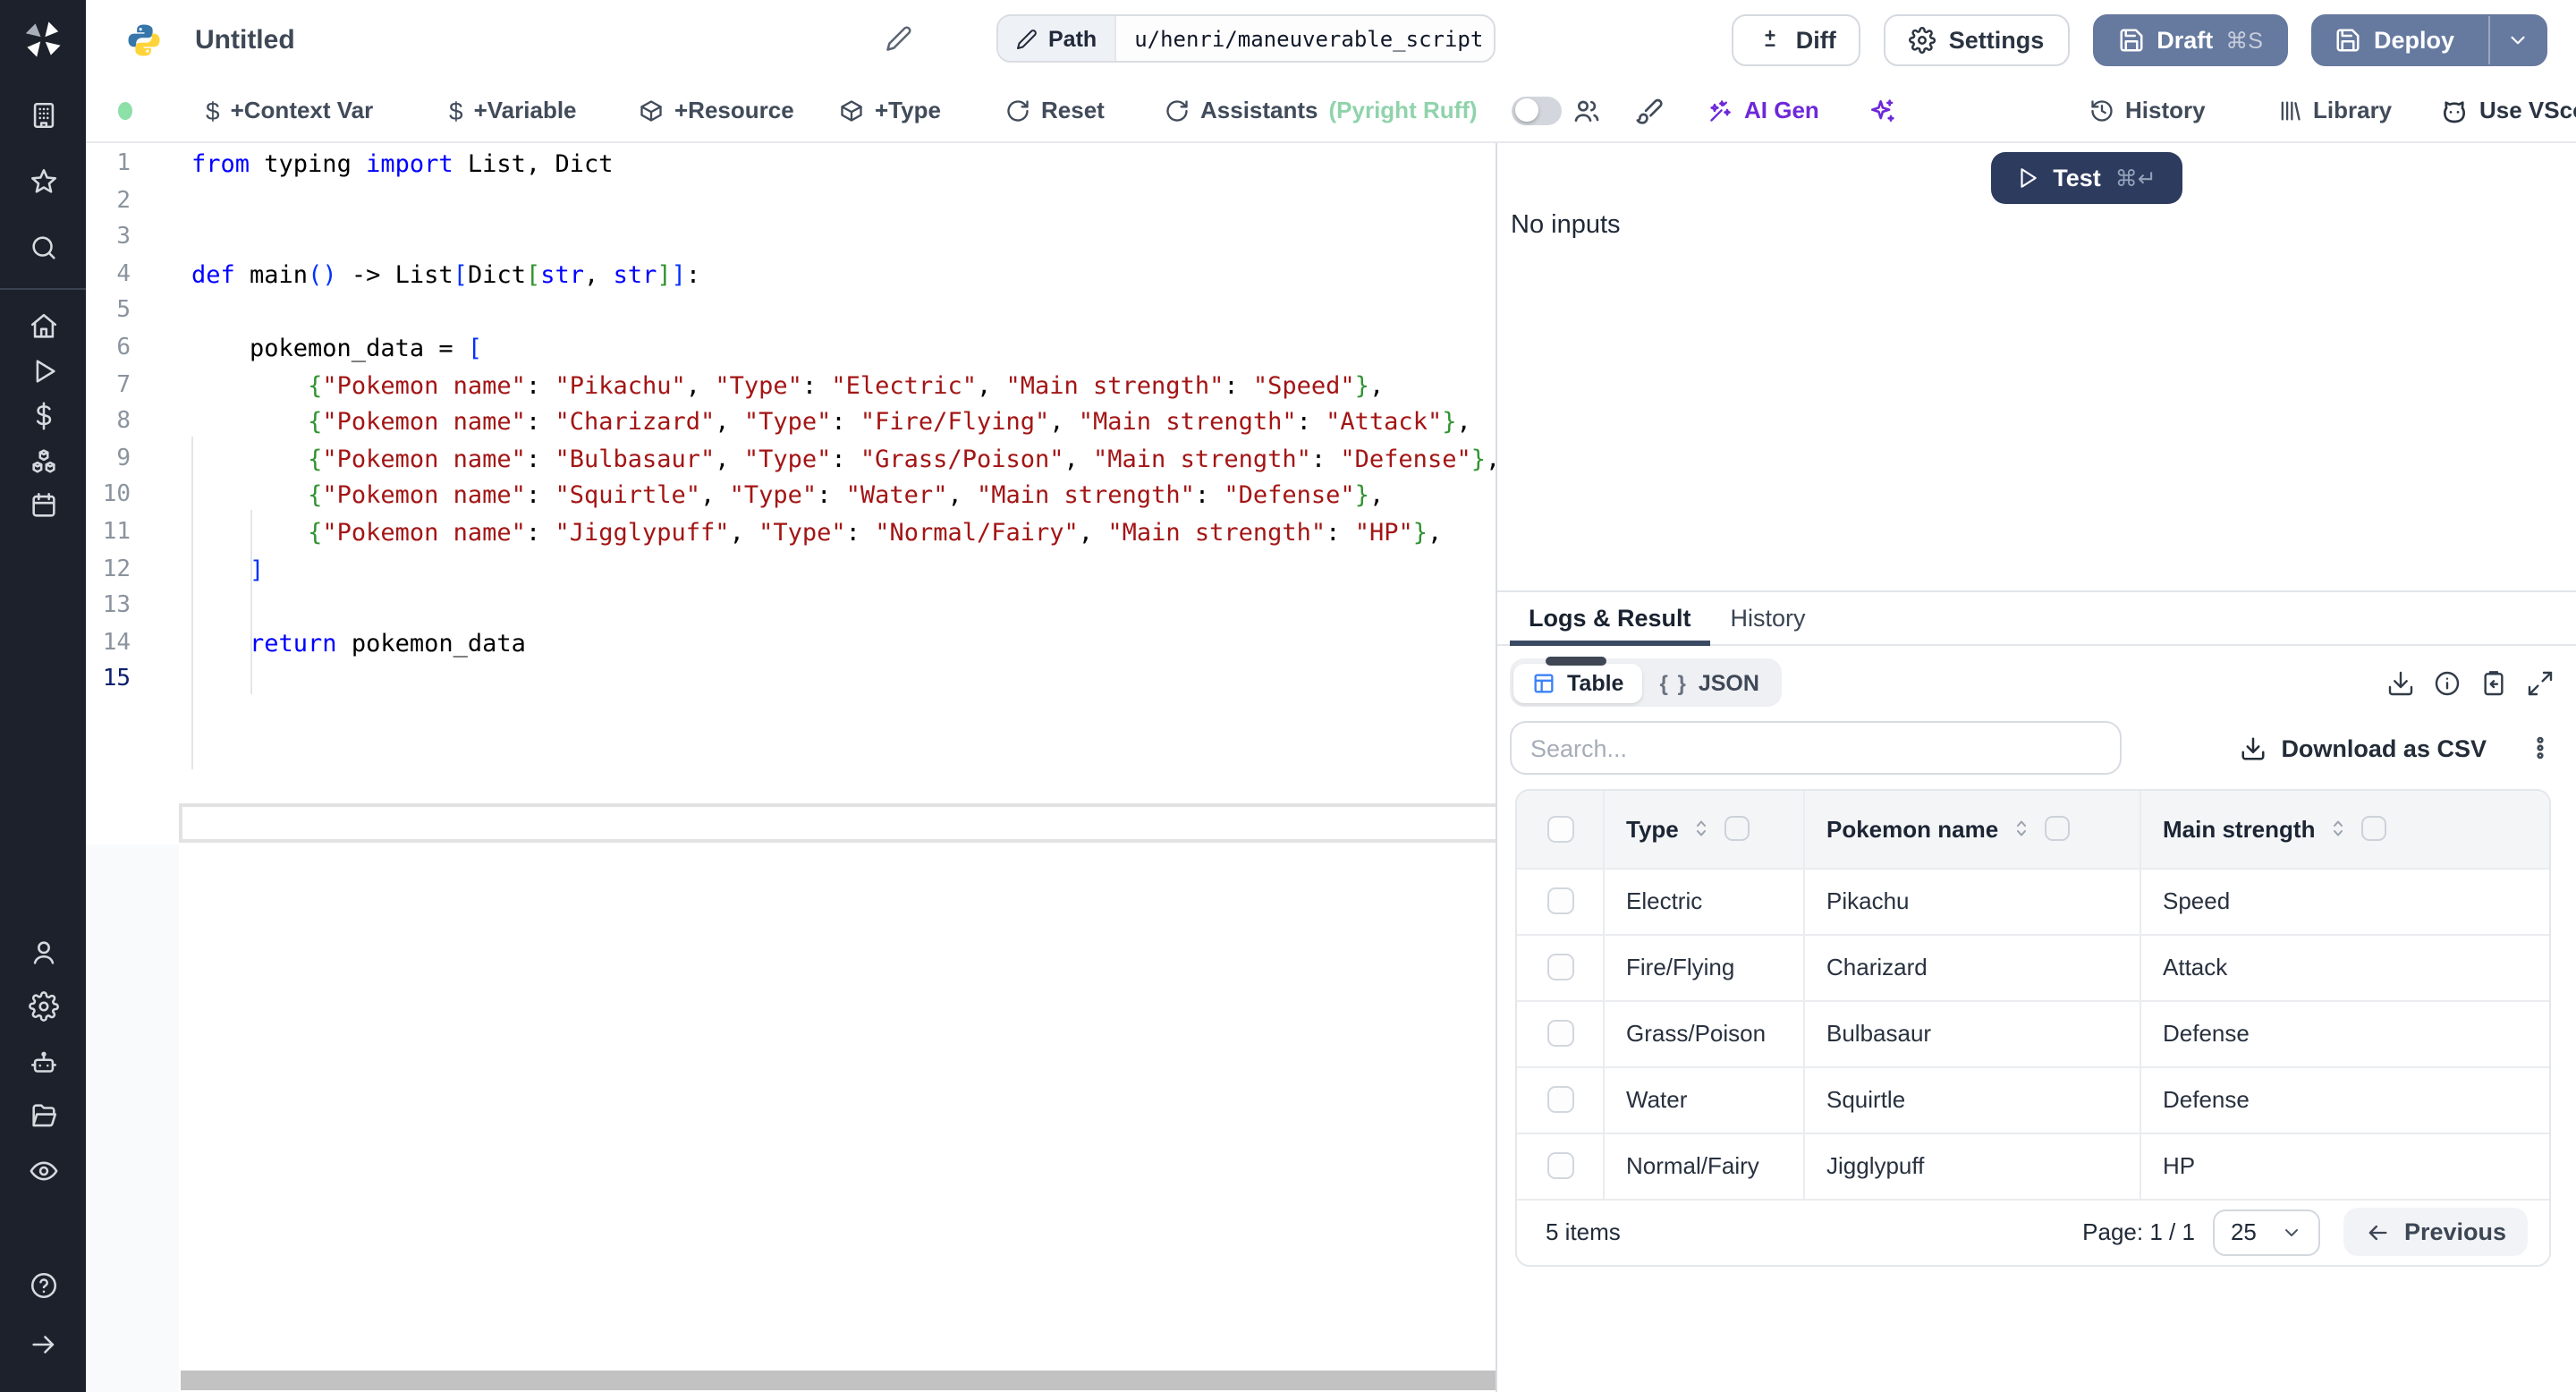 The image size is (2576, 1392). I want to click on settings-gear-icon, so click(43, 1006).